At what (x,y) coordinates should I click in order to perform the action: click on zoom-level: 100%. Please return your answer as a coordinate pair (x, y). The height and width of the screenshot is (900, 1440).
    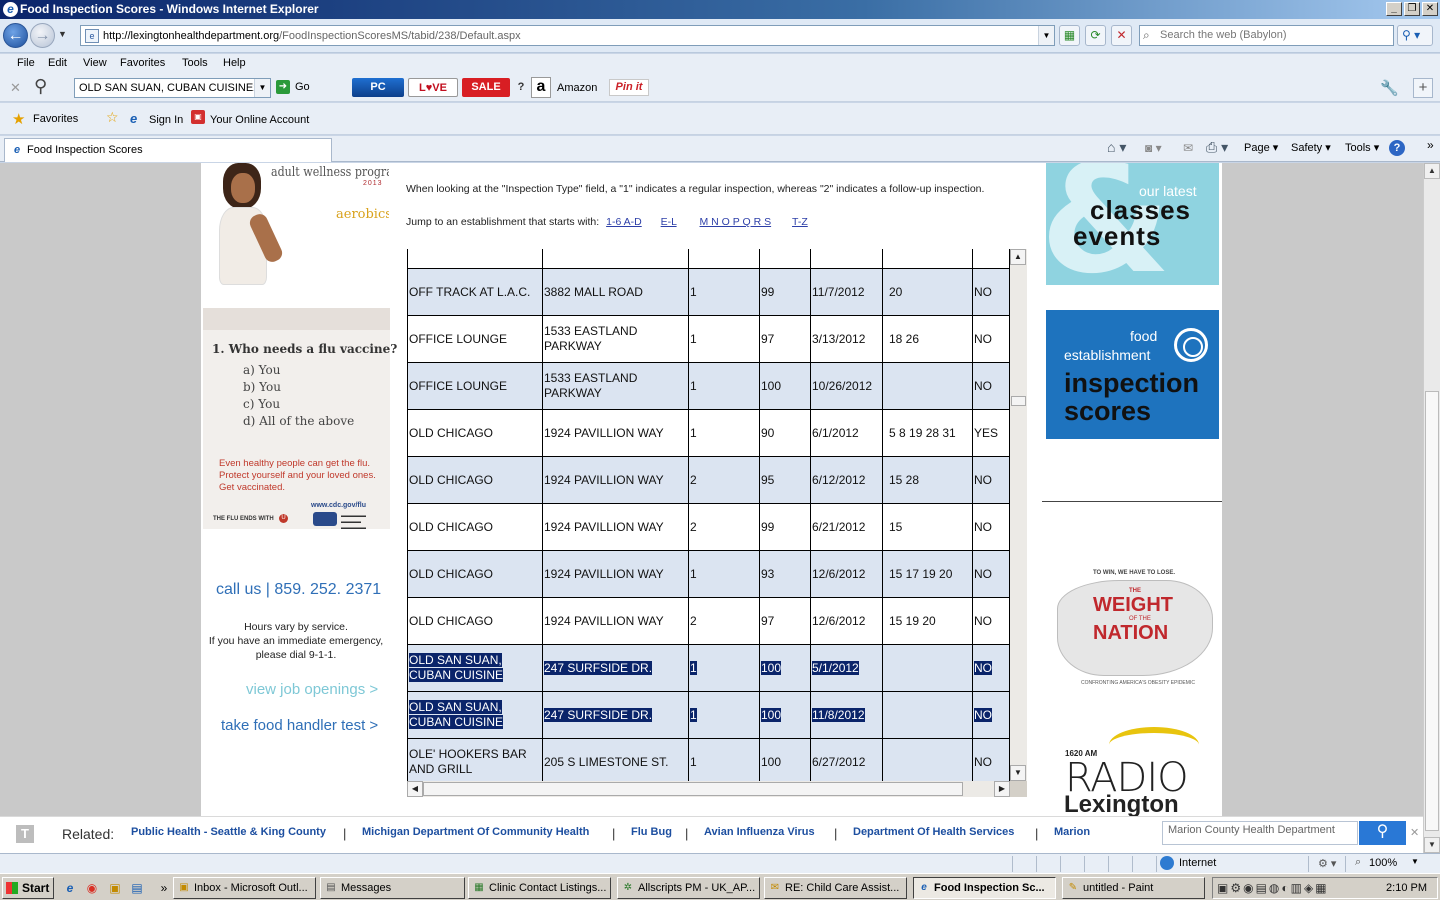
    Looking at the image, I should click on (1383, 863).